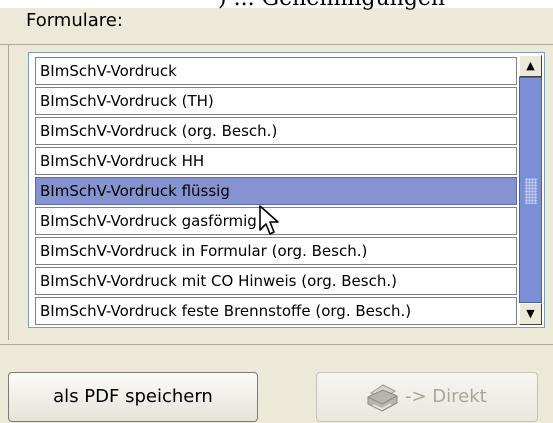 The width and height of the screenshot is (553, 423). I want to click on save-as-pdf-label: als PDF speichern, so click(133, 396).